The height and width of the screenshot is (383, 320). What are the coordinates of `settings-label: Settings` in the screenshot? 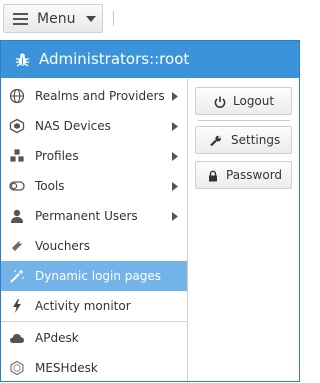 It's located at (255, 140).